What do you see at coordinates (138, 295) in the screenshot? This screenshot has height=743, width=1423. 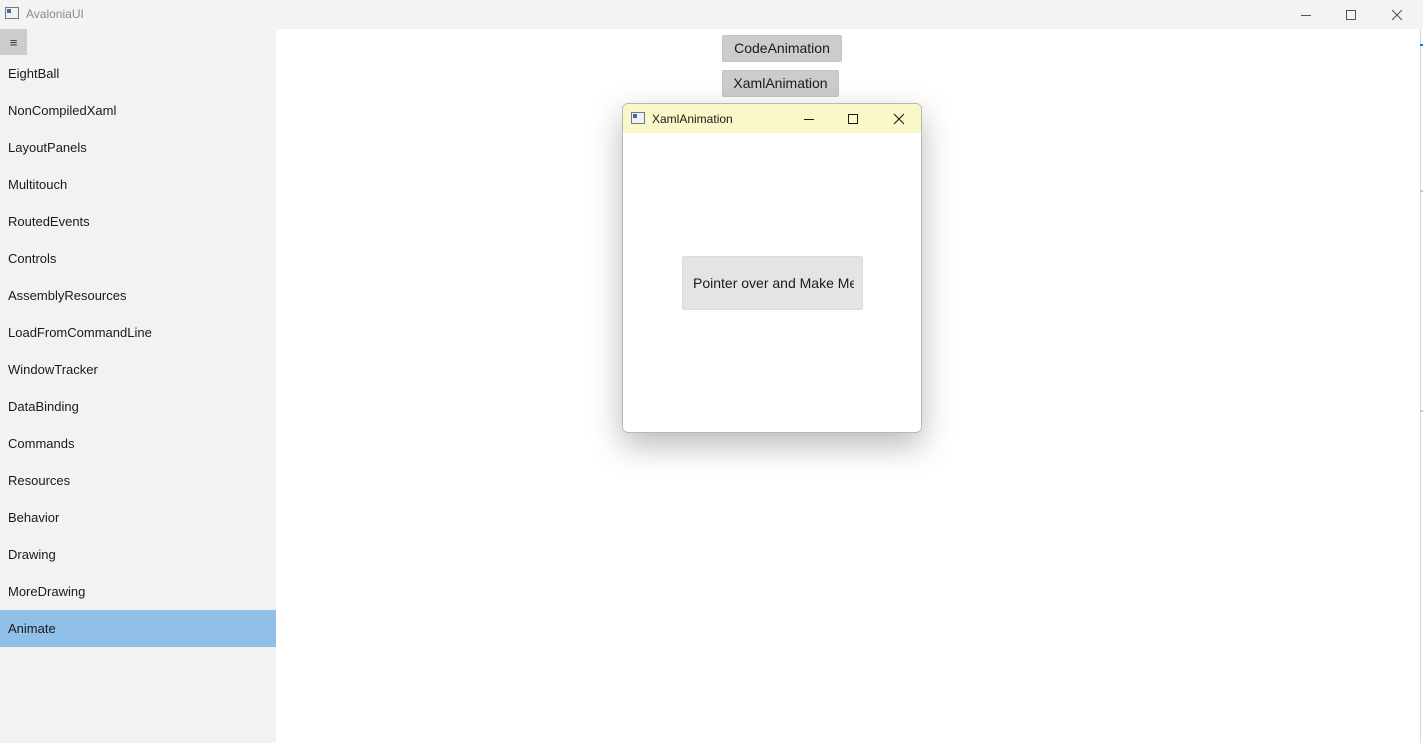 I see `sidebar-item-assemblyresources: AssemblyResources` at bounding box center [138, 295].